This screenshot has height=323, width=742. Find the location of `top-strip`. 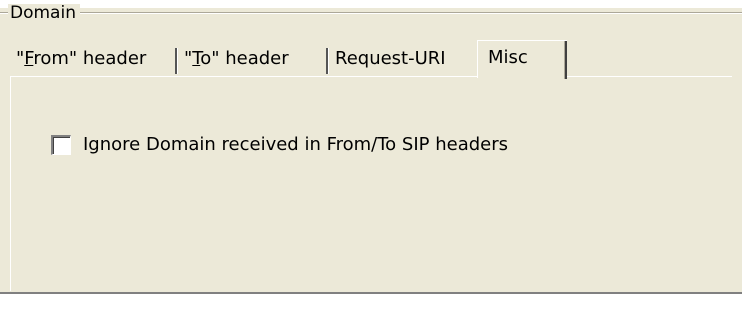

top-strip is located at coordinates (371, 4).